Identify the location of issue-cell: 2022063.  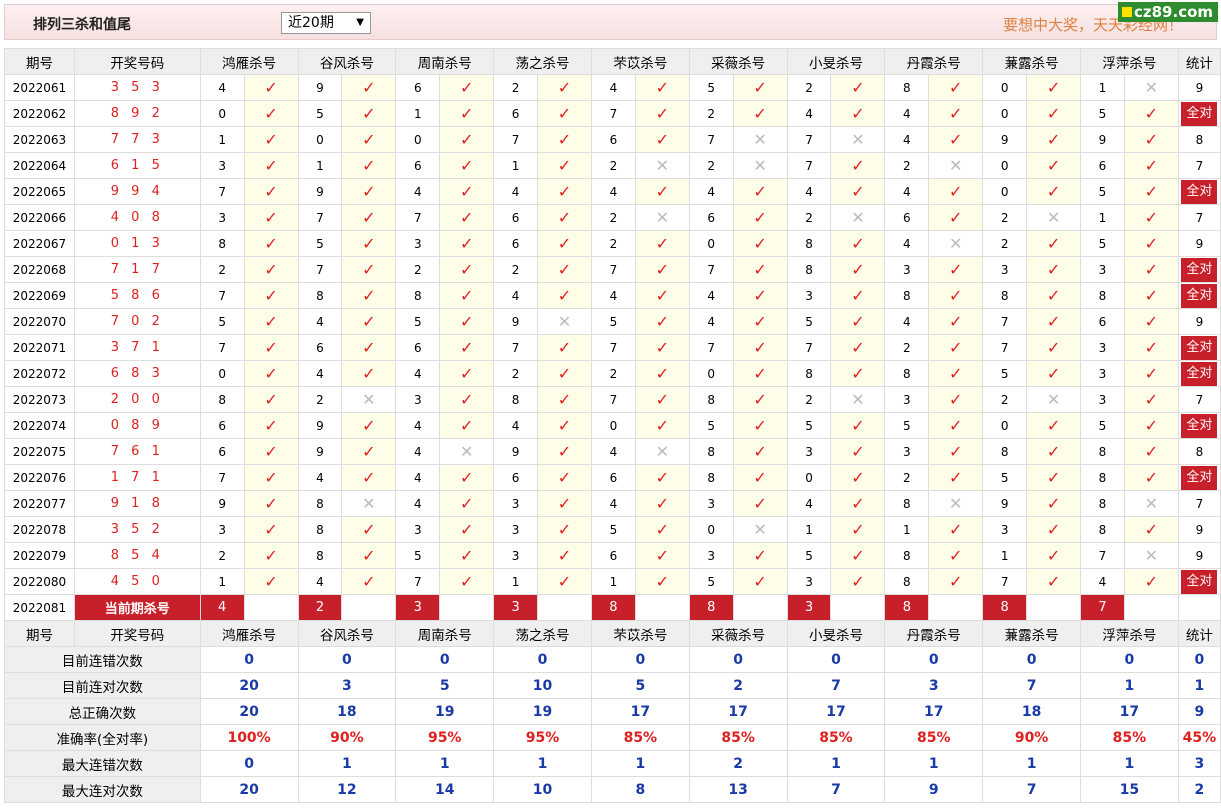
(39, 139).